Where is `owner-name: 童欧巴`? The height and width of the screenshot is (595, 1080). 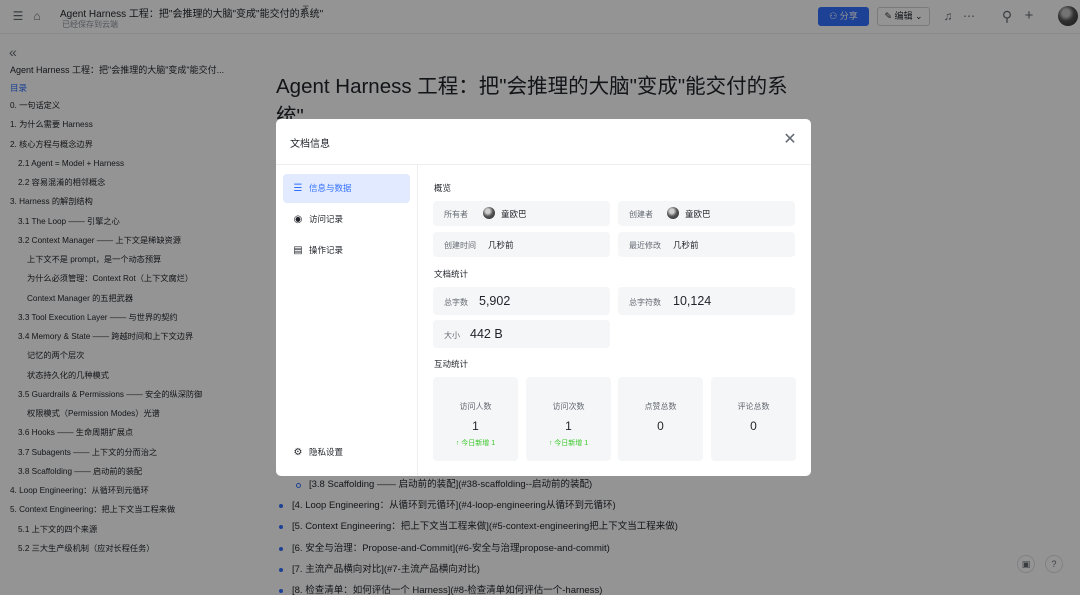
owner-name: 童欧巴 is located at coordinates (514, 214).